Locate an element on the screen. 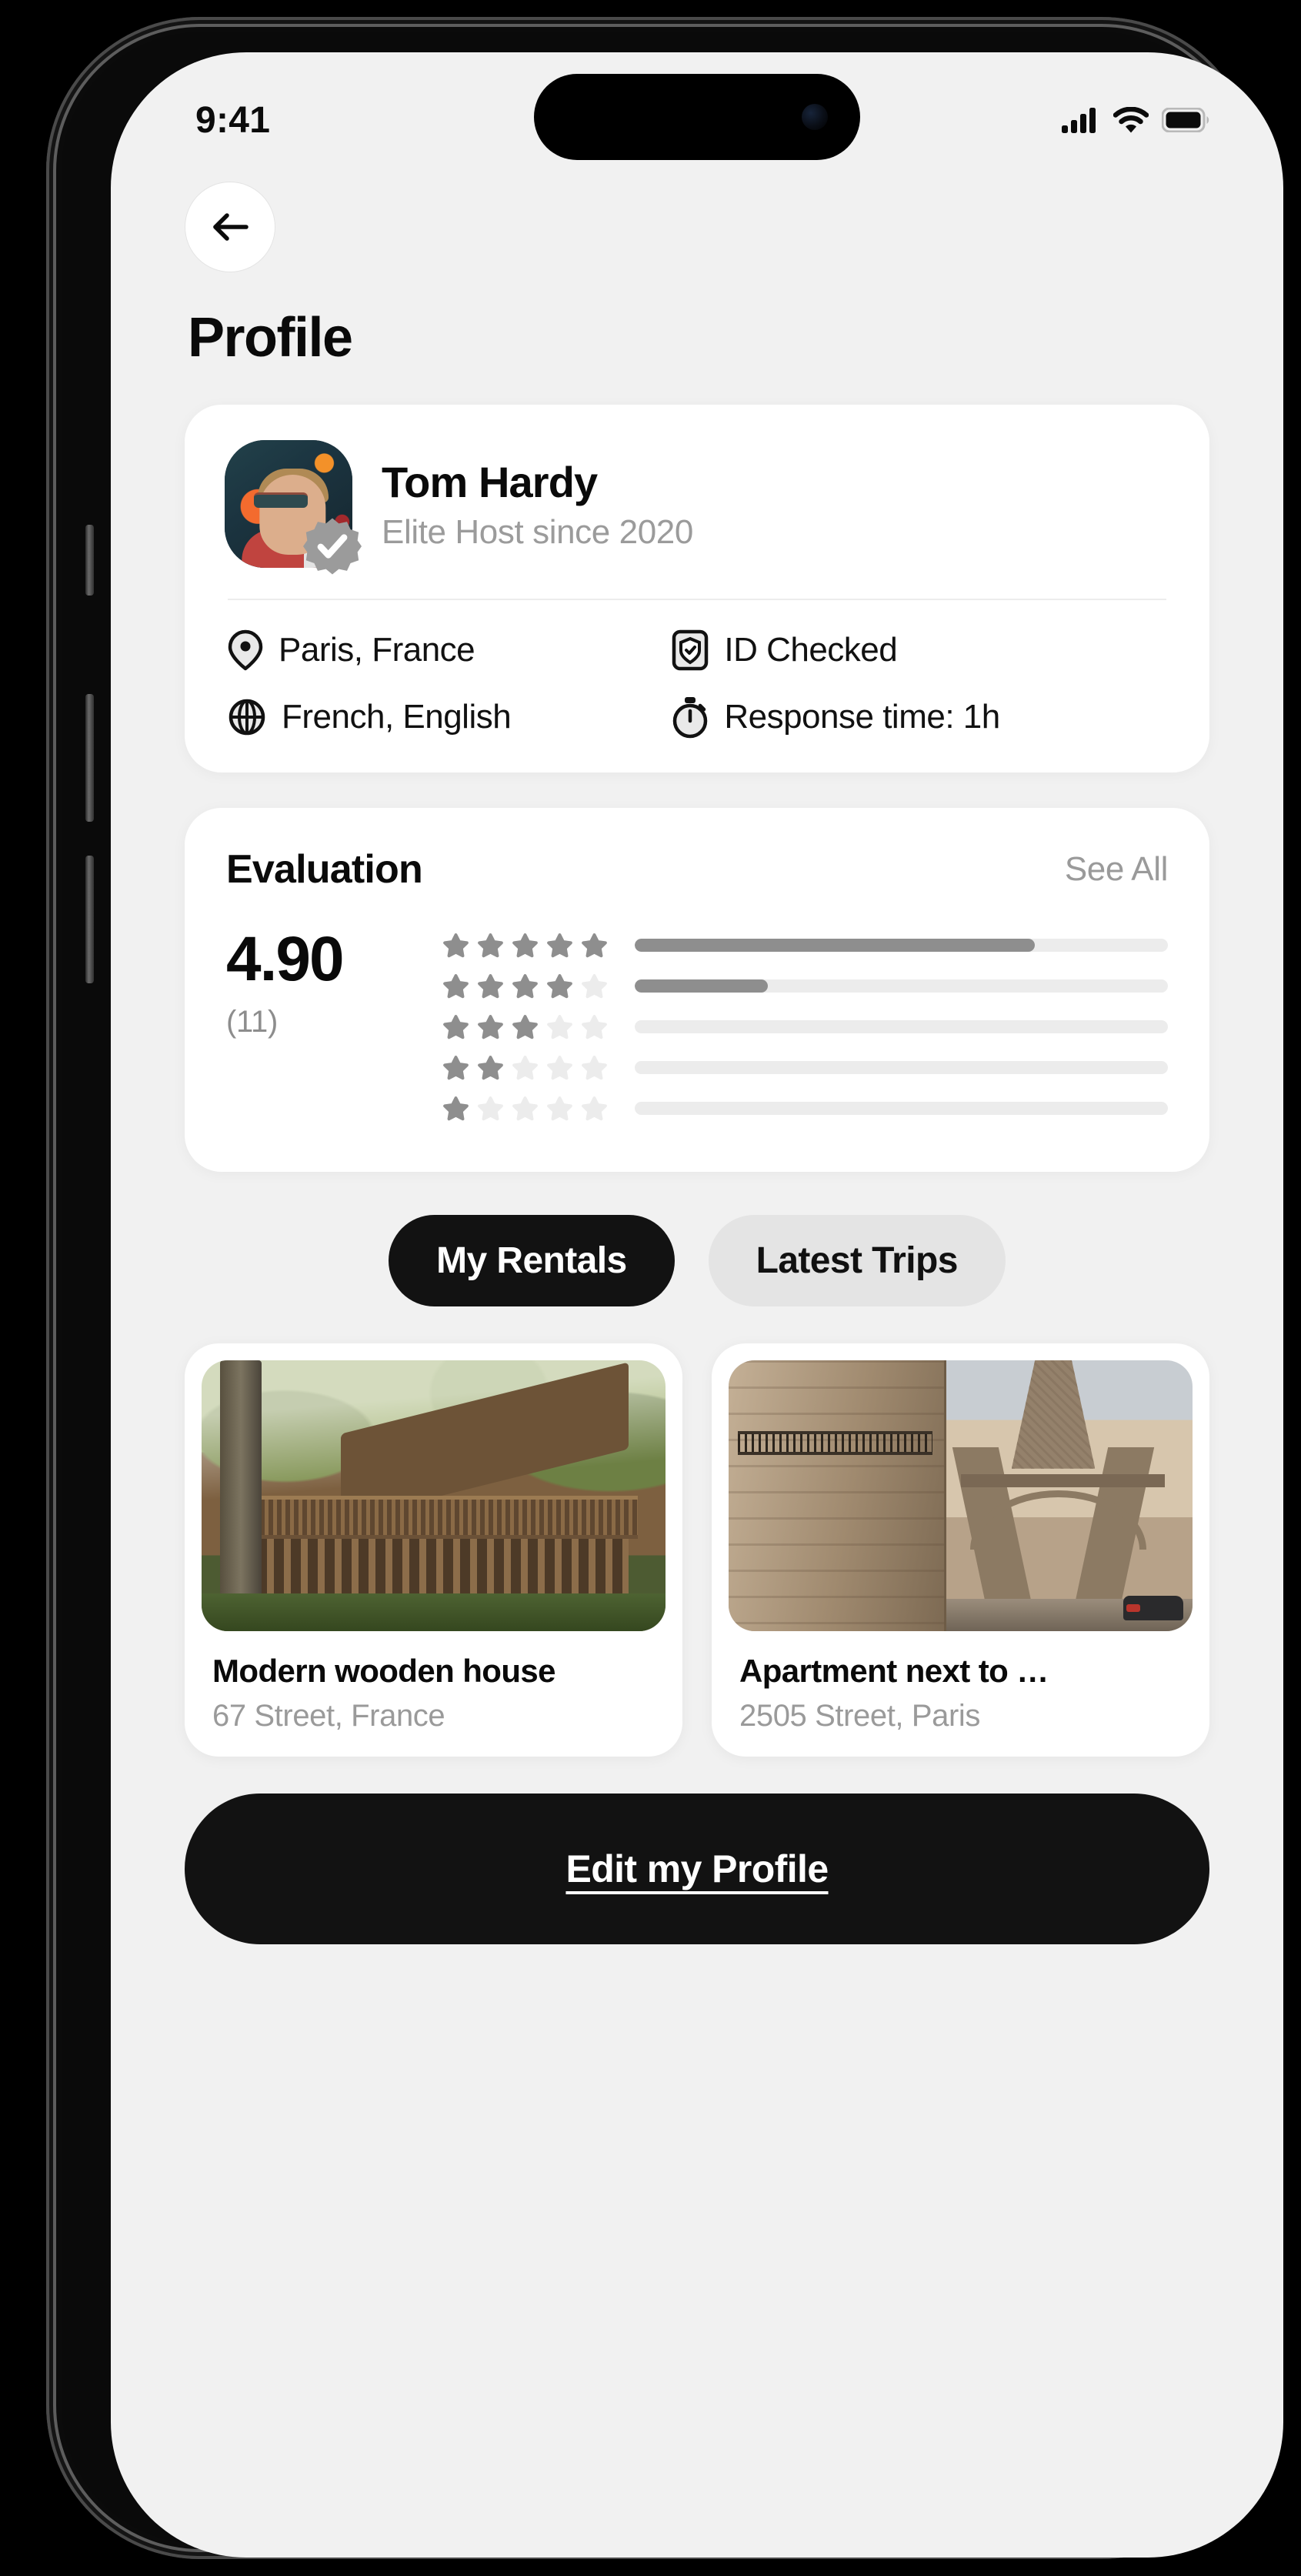 The width and height of the screenshot is (1301, 2576). rating-count: (11) is located at coordinates (252, 1022).